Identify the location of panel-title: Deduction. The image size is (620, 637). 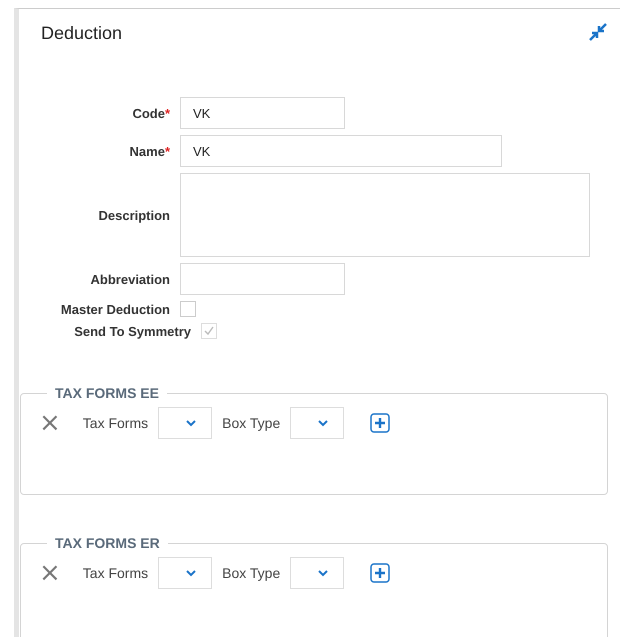
(81, 33).